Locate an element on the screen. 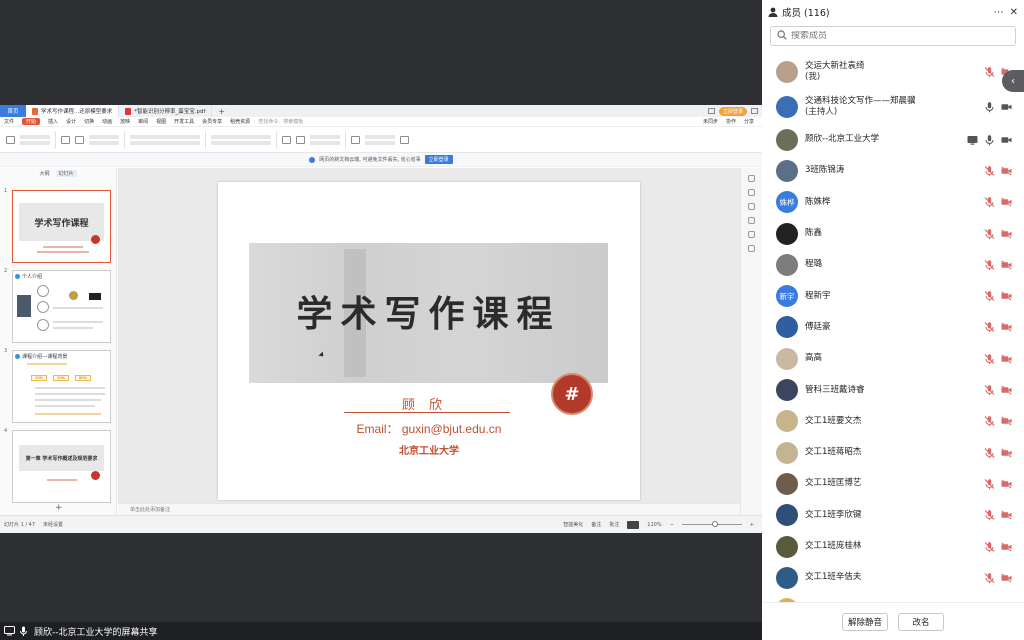  menu-start: 开始 is located at coordinates (31, 121).